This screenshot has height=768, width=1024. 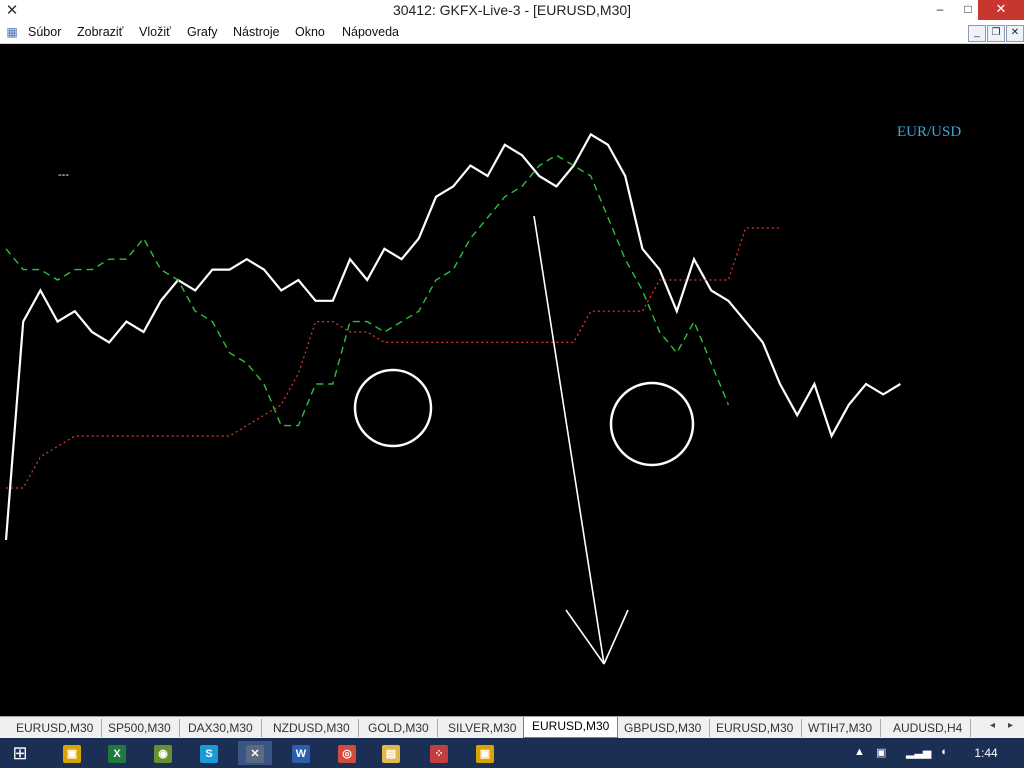 I want to click on chrome-icon-glyph: ◎, so click(x=347, y=754).